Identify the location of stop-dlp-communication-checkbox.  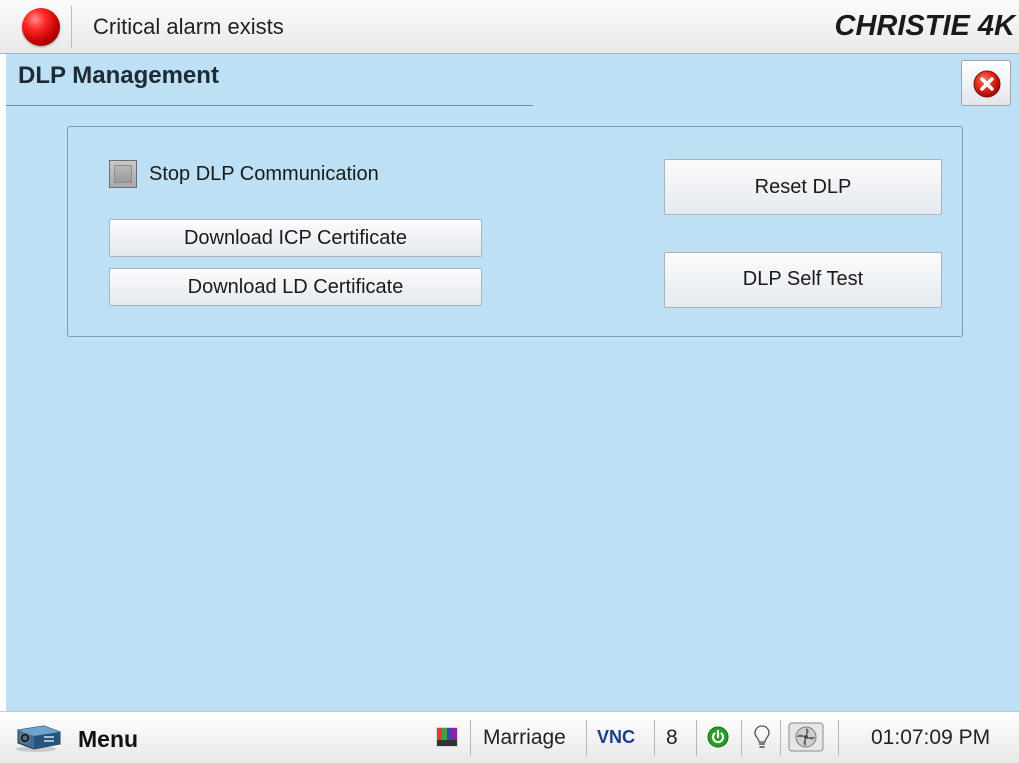
(123, 174).